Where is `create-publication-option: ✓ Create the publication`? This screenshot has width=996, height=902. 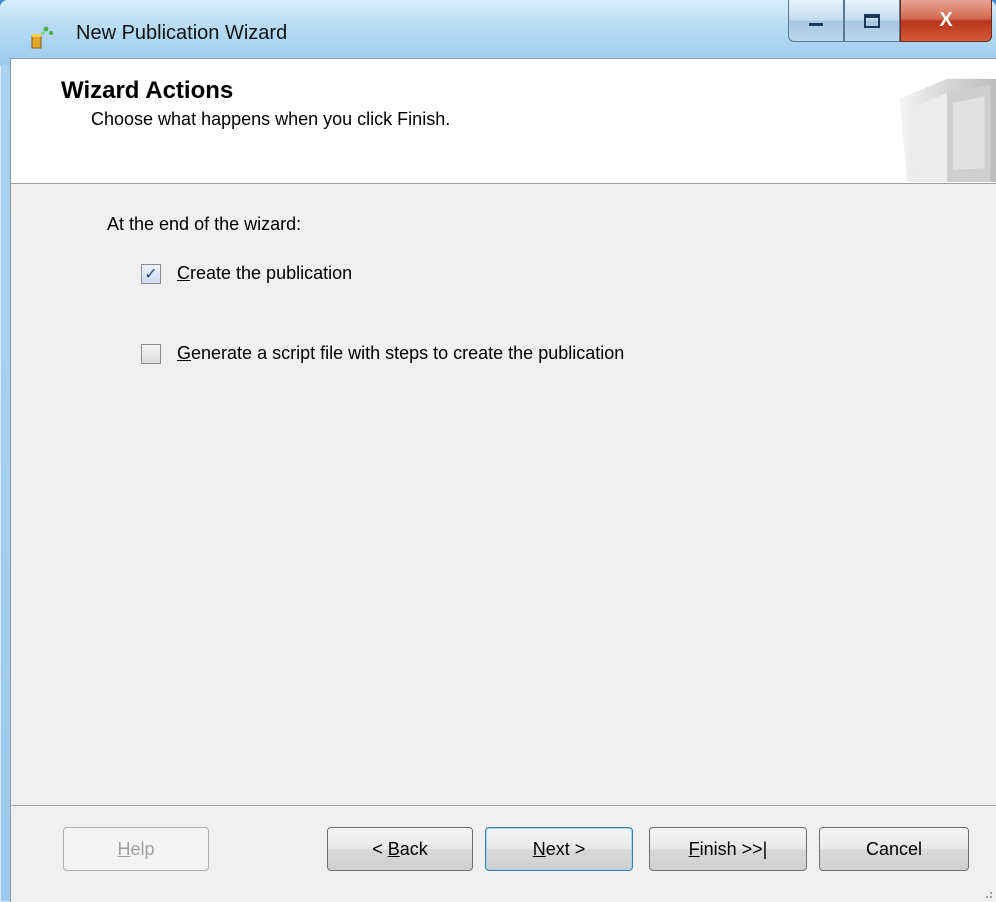
create-publication-option: ✓ Create the publication is located at coordinates (246, 273).